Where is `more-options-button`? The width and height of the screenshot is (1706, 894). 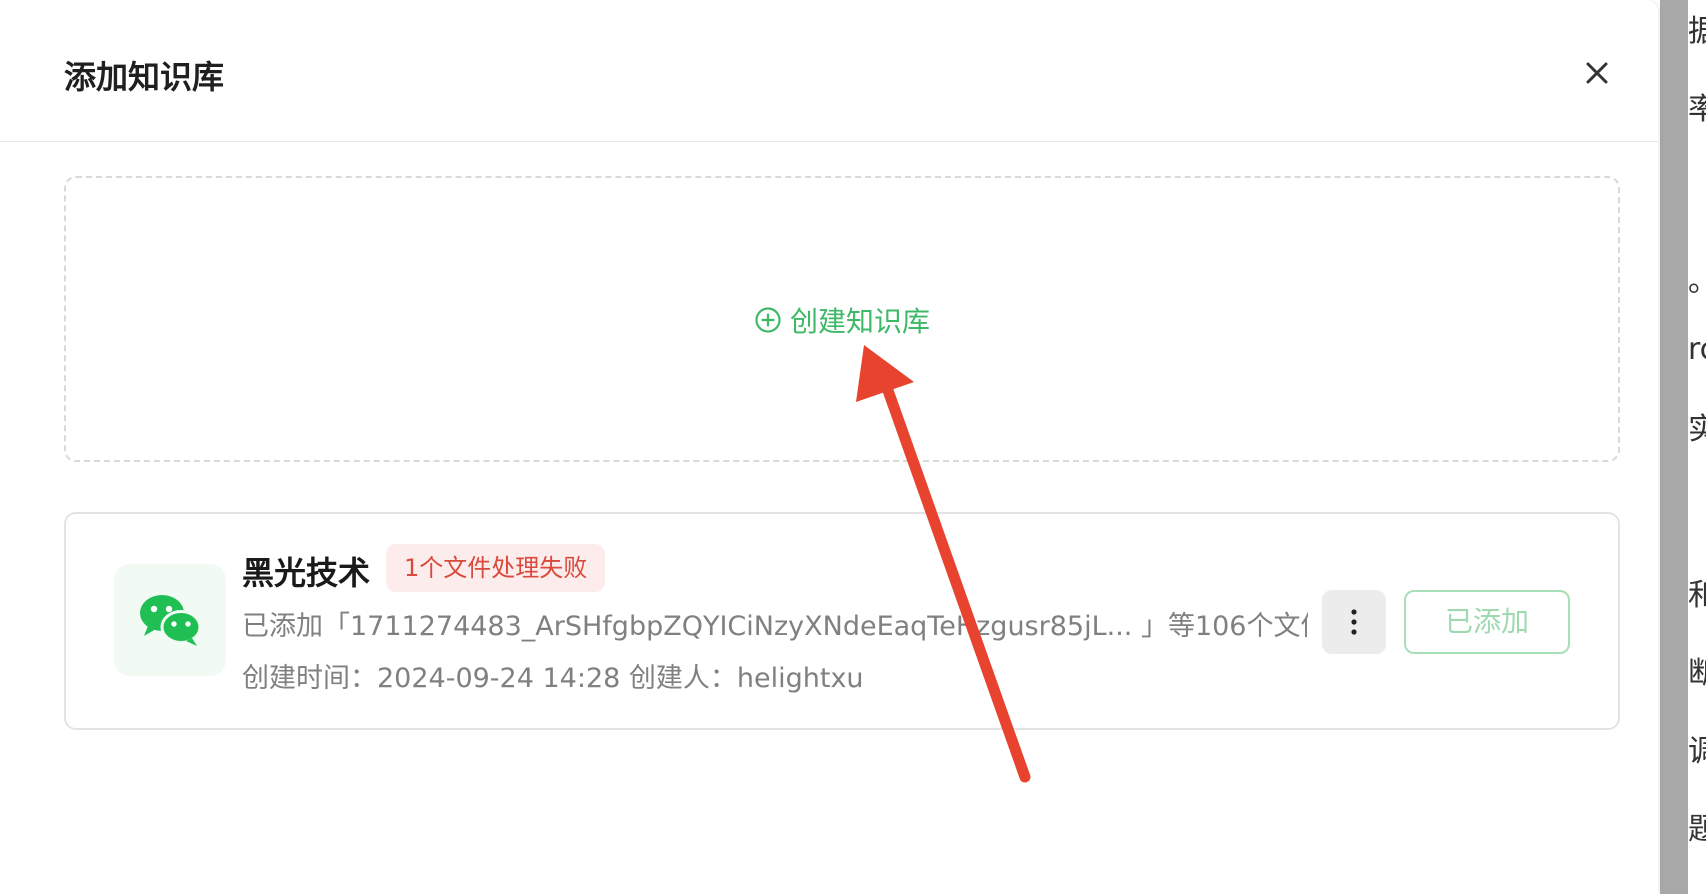
more-options-button is located at coordinates (1354, 622).